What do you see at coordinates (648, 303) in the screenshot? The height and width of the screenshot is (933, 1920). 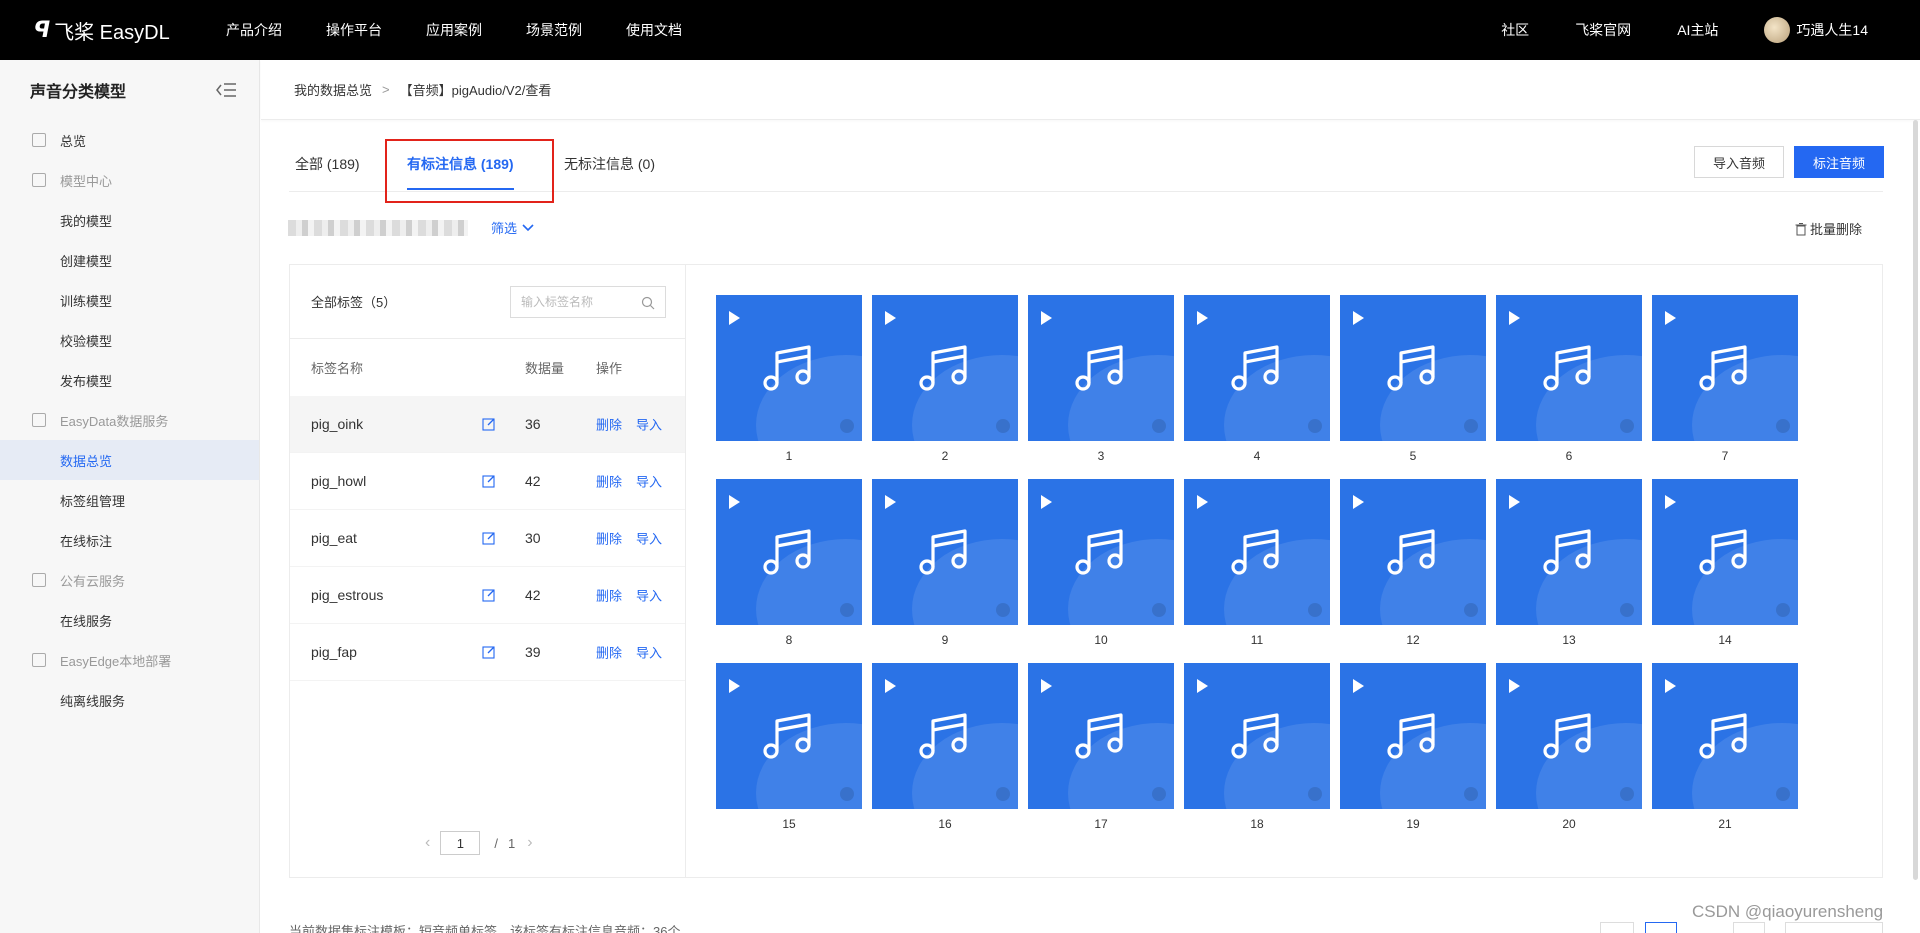 I see `search-icon` at bounding box center [648, 303].